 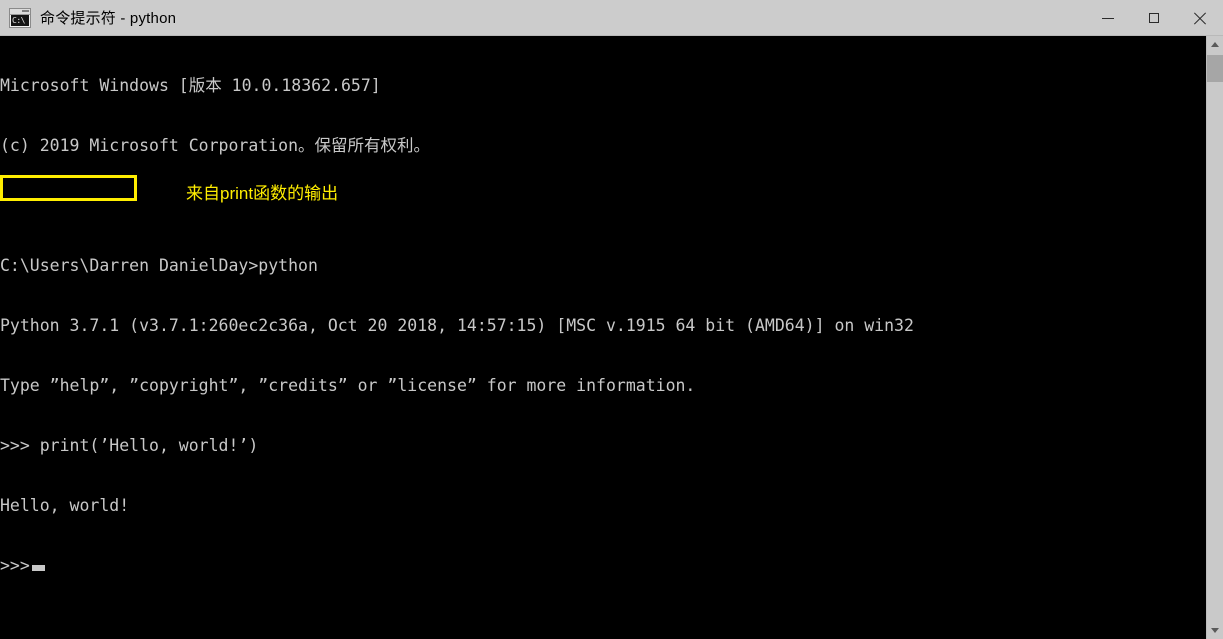 What do you see at coordinates (1214, 337) in the screenshot?
I see `vertical-scrollbar` at bounding box center [1214, 337].